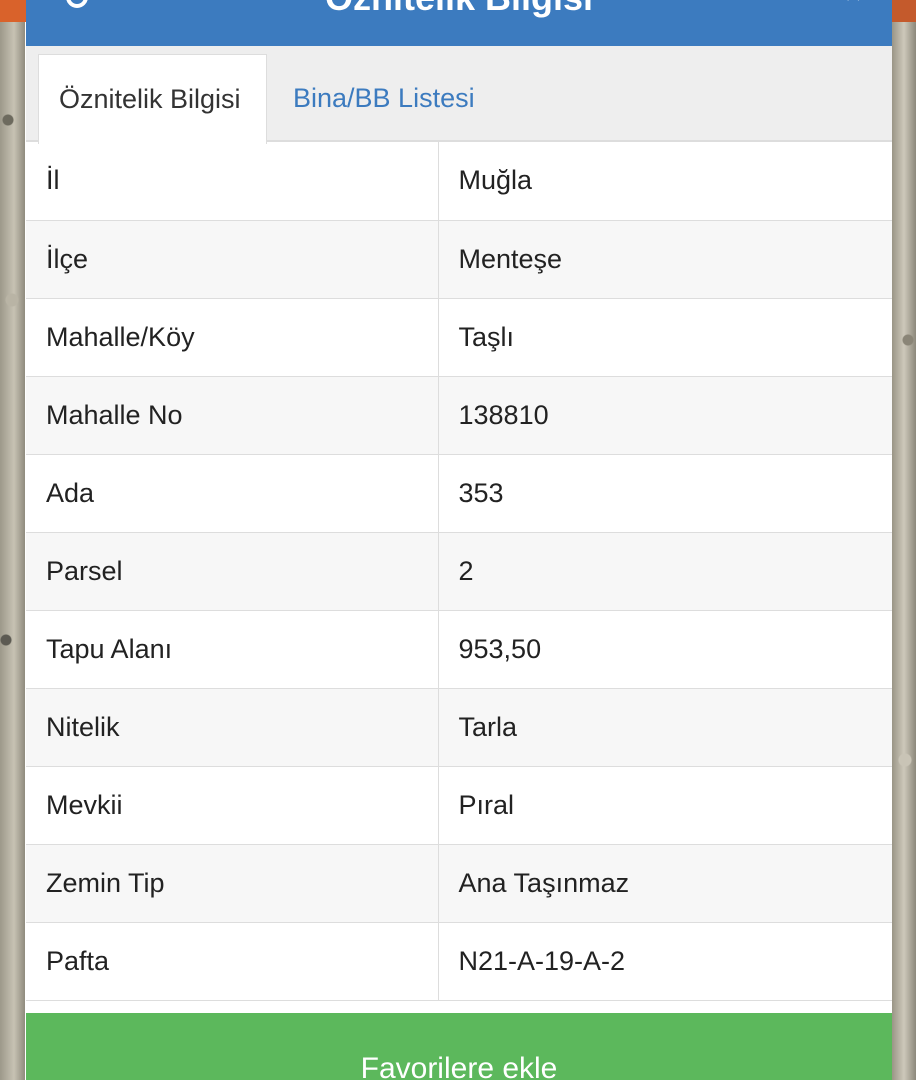 The width and height of the screenshot is (916, 1080). I want to click on table-row: Zemin Tip Ana Taşınmaz, so click(459, 883).